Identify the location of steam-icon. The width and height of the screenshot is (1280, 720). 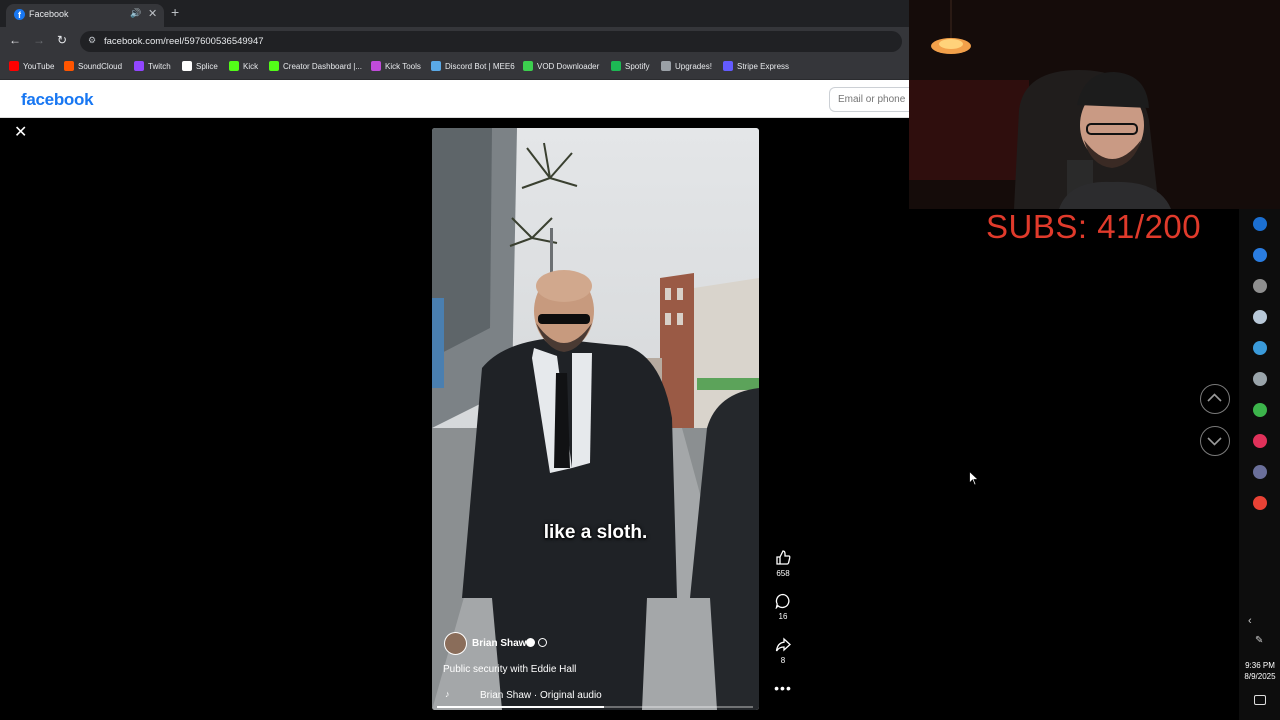
(1260, 224).